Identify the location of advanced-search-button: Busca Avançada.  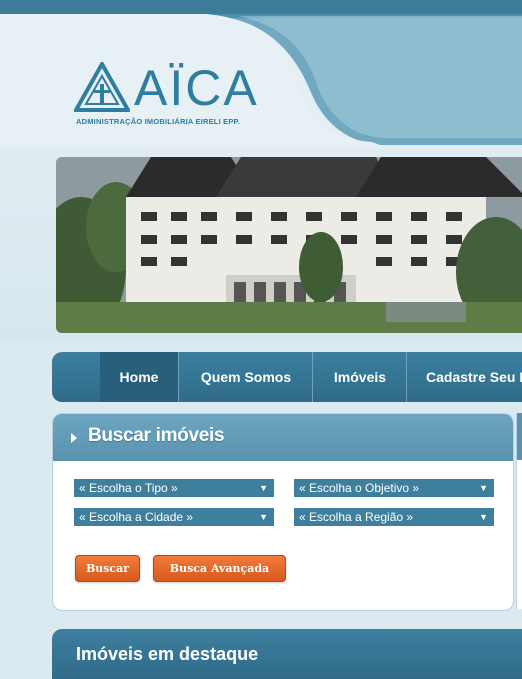
(219, 568).